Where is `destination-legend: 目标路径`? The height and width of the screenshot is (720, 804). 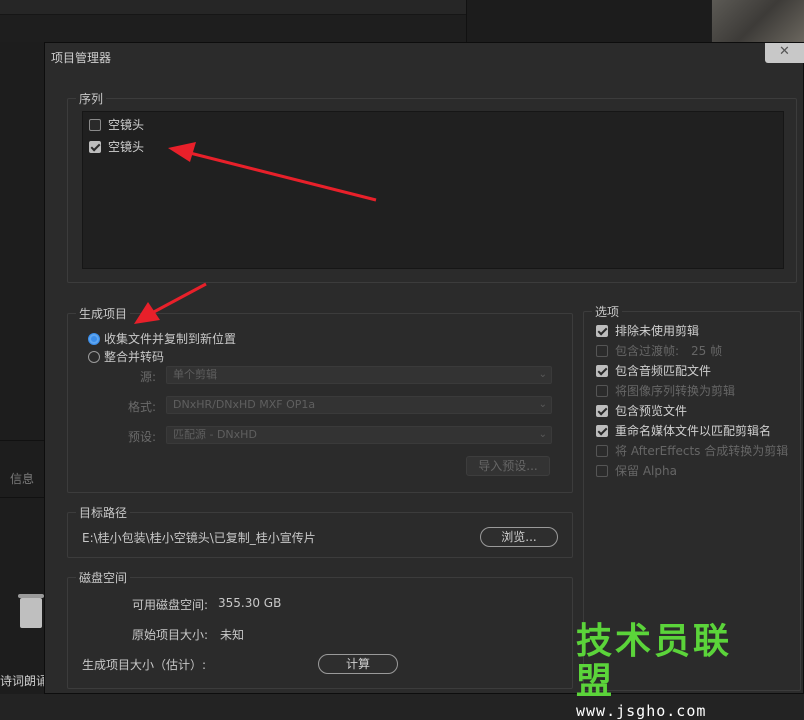
destination-legend: 目标路径 is located at coordinates (103, 512).